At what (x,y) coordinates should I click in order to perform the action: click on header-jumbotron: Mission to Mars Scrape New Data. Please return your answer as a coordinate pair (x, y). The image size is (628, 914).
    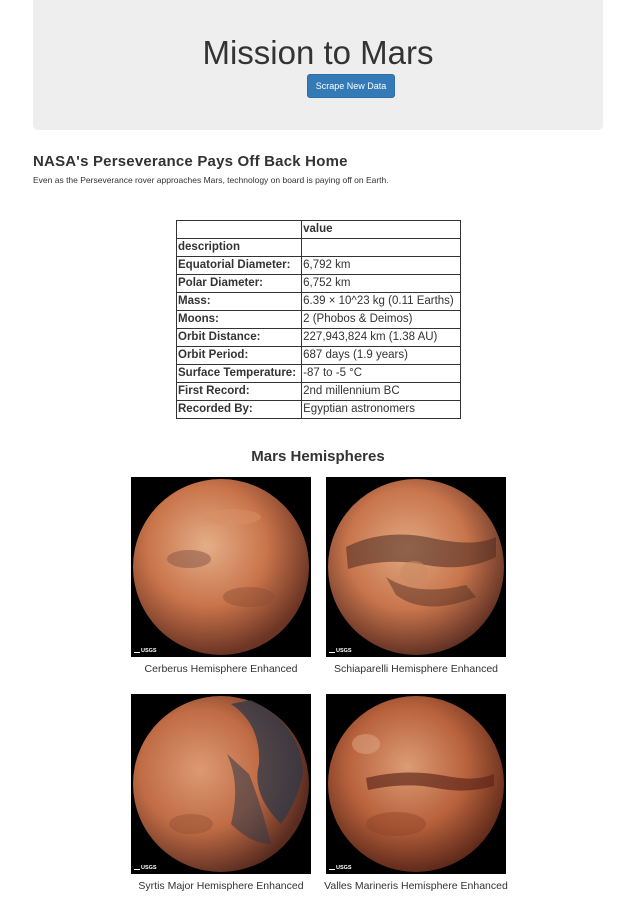
    Looking at the image, I should click on (318, 65).